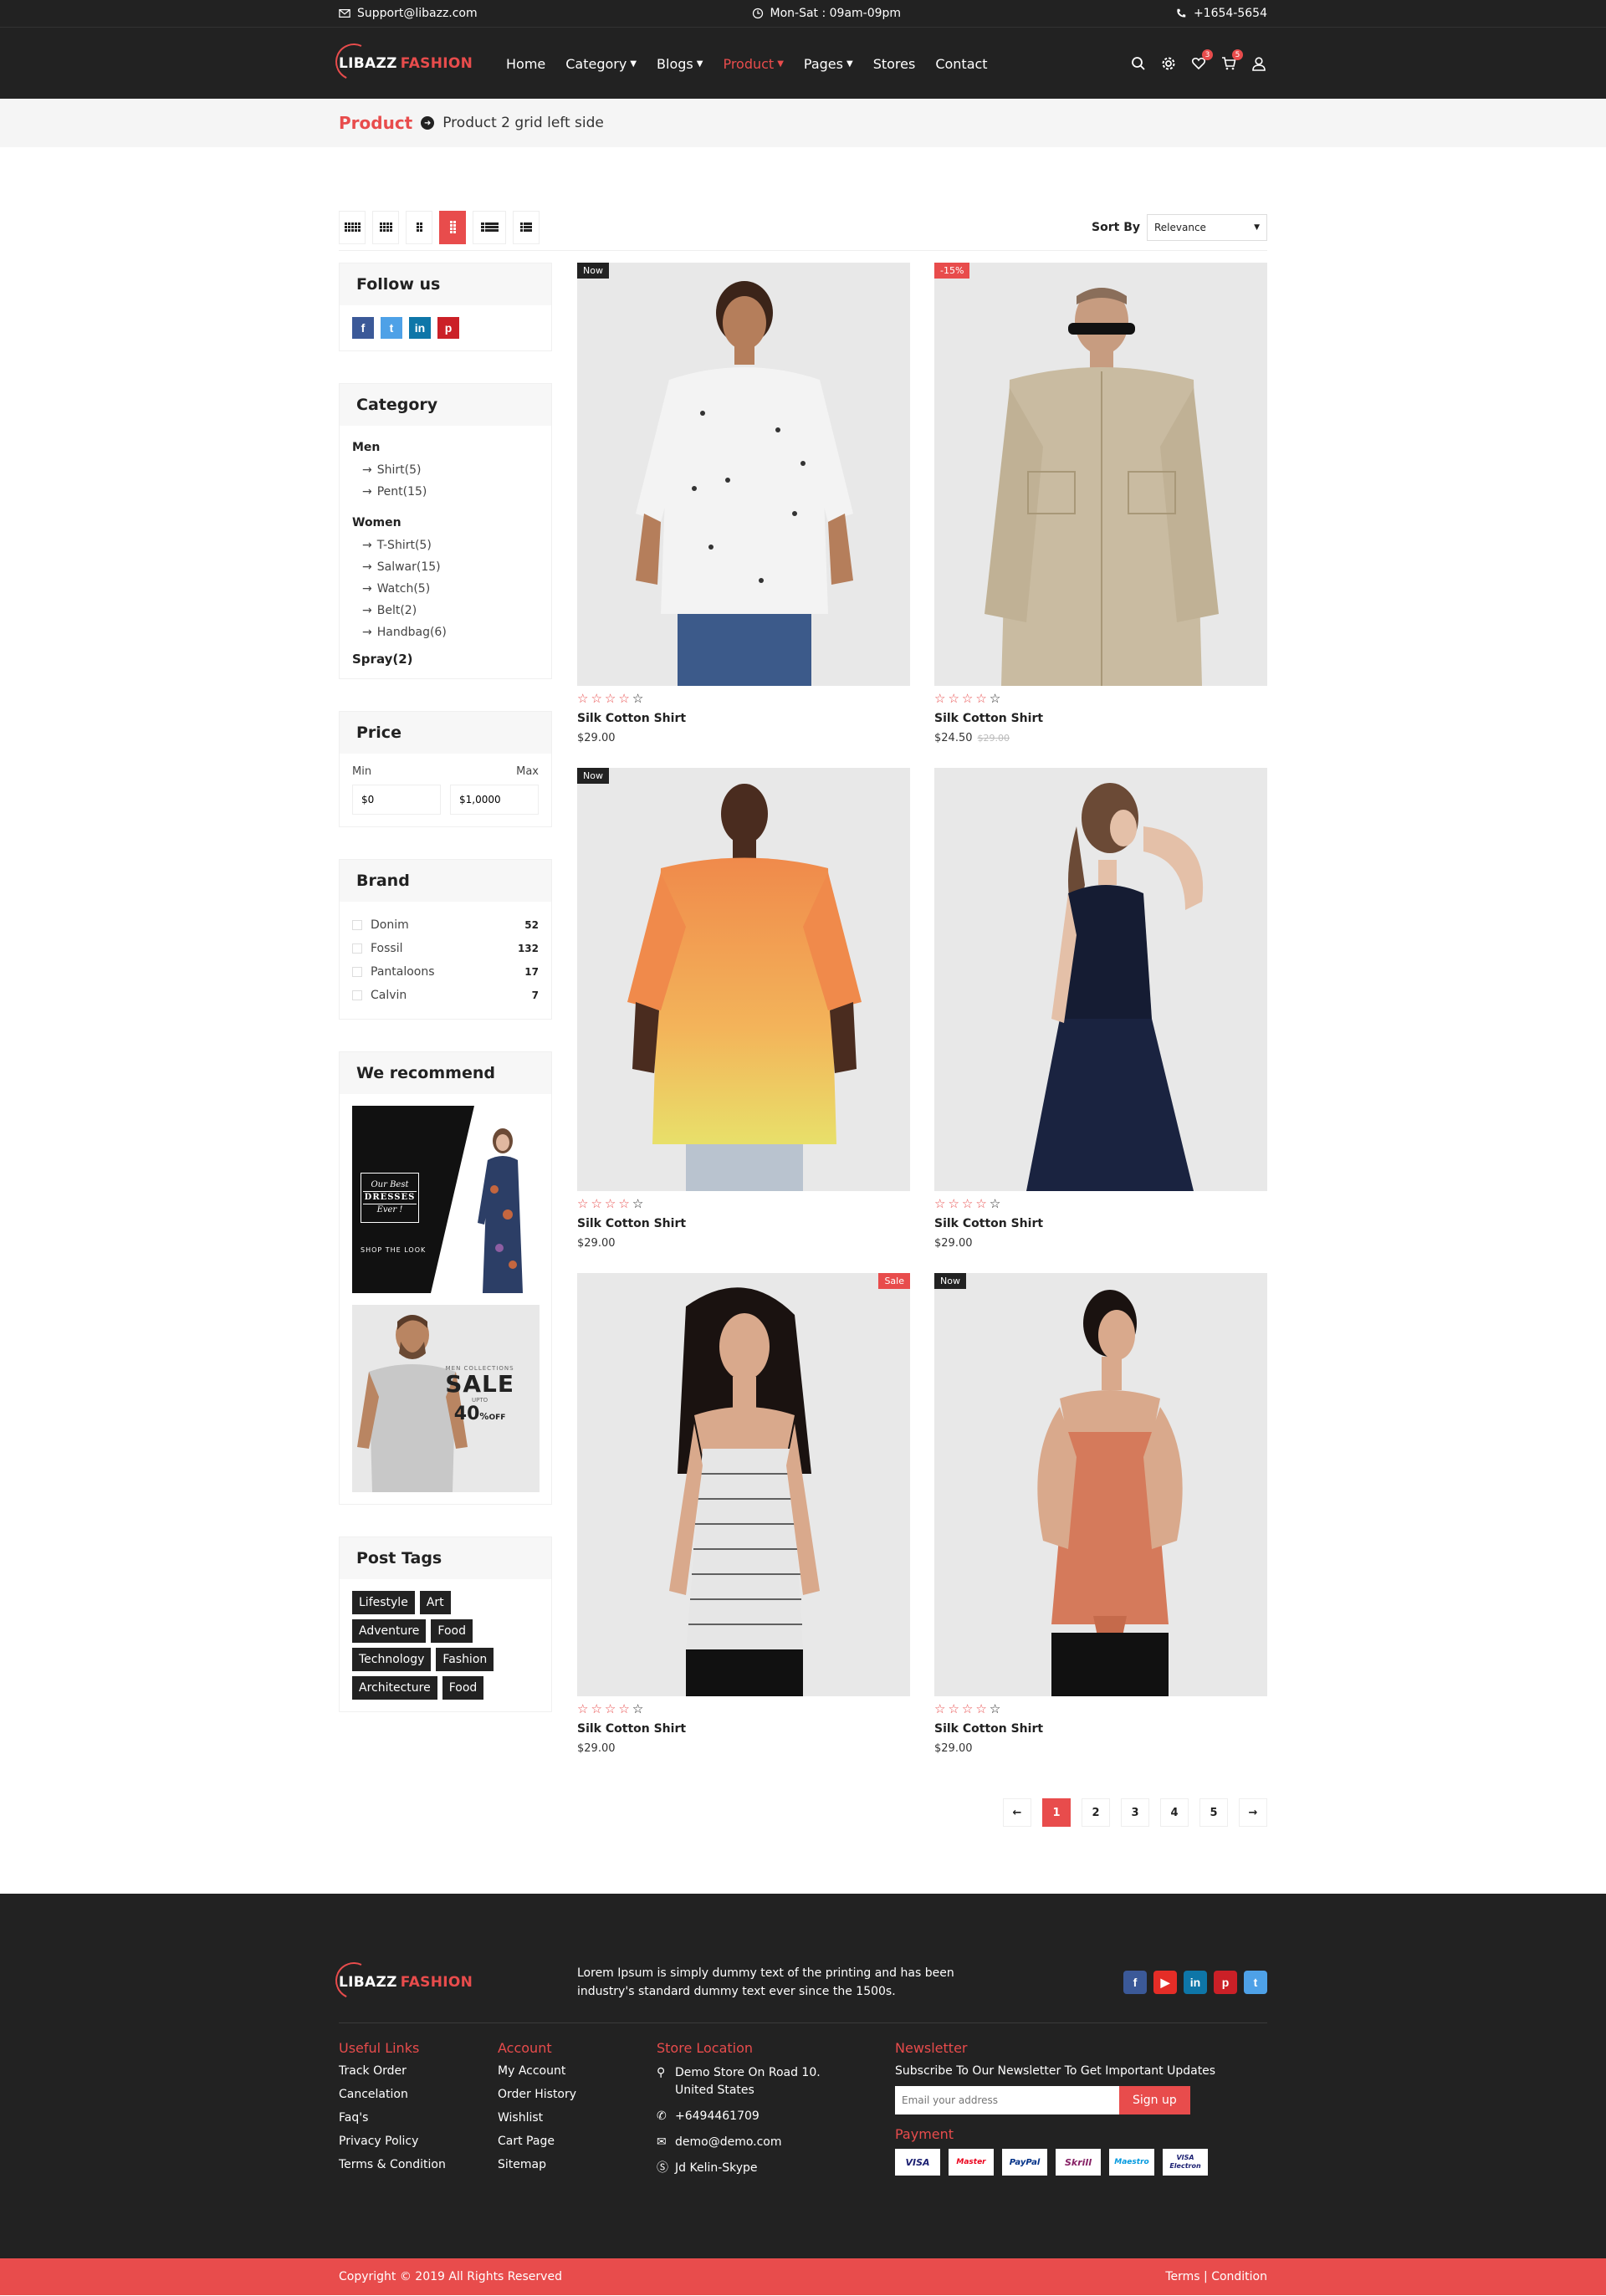 The image size is (1606, 2296). Describe the element at coordinates (445, 447) in the screenshot. I see `category-men: Men` at that location.